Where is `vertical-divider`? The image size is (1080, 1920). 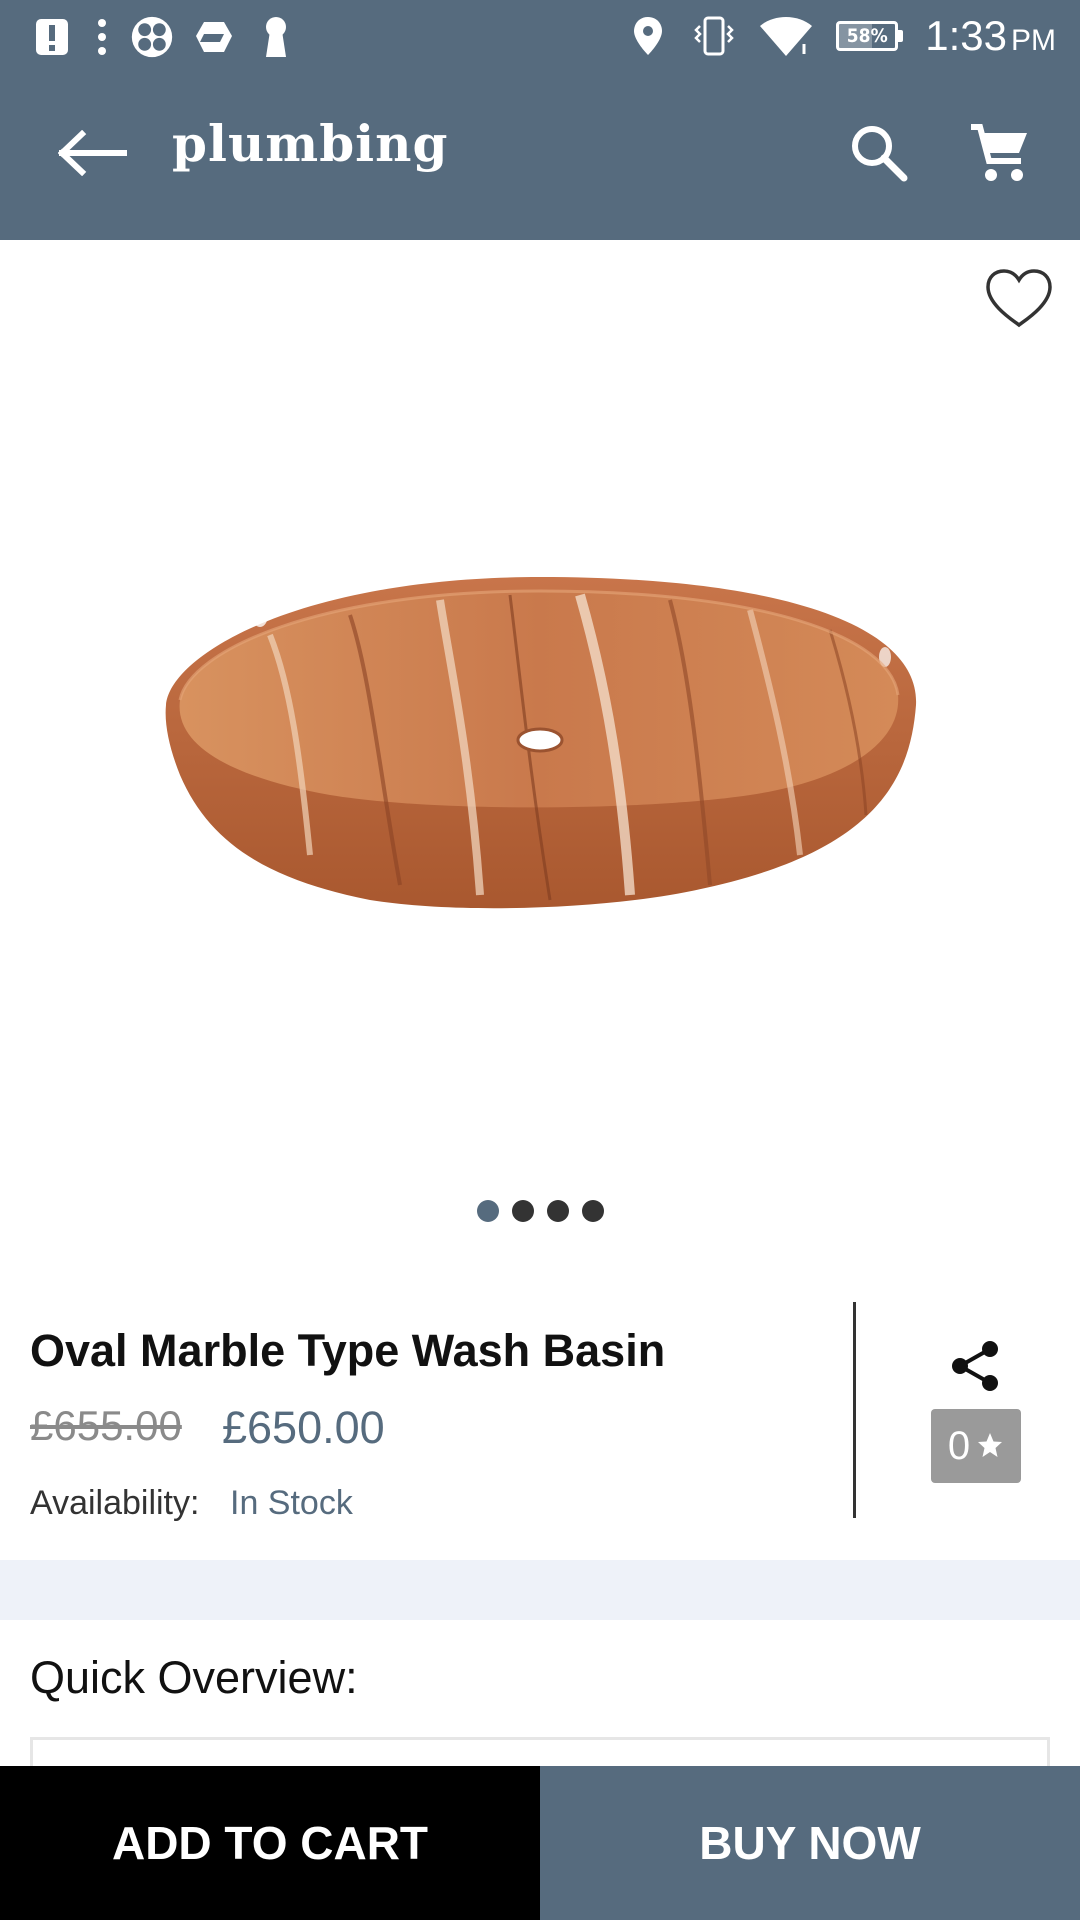 vertical-divider is located at coordinates (854, 1410).